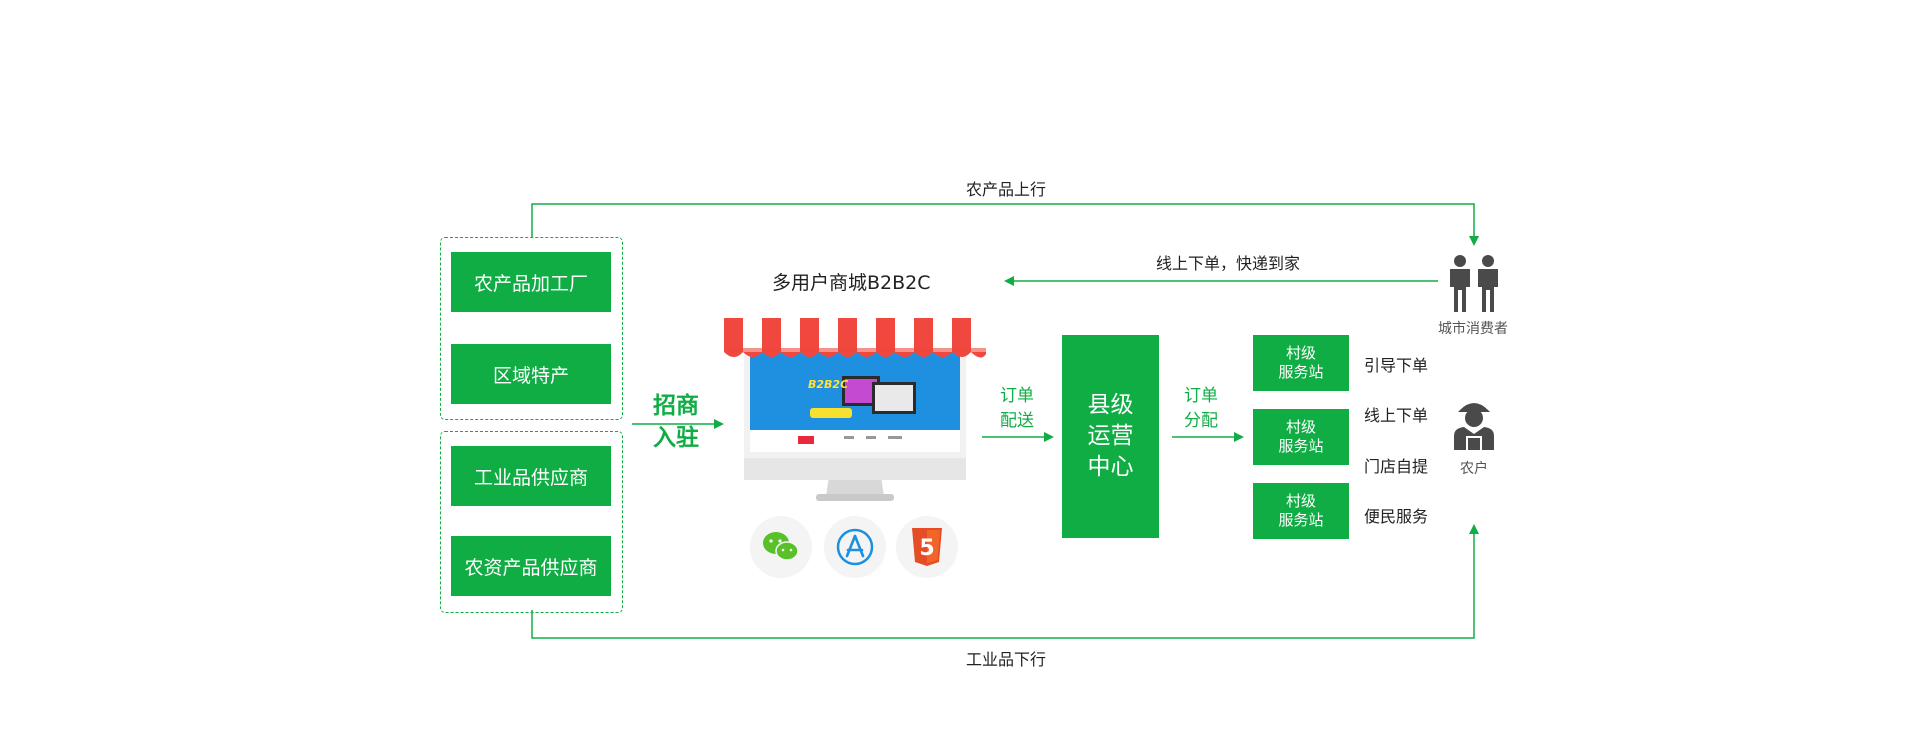 This screenshot has height=736, width=1920. What do you see at coordinates (1006, 659) in the screenshot?
I see `bottom-flow-label: 工业品下行` at bounding box center [1006, 659].